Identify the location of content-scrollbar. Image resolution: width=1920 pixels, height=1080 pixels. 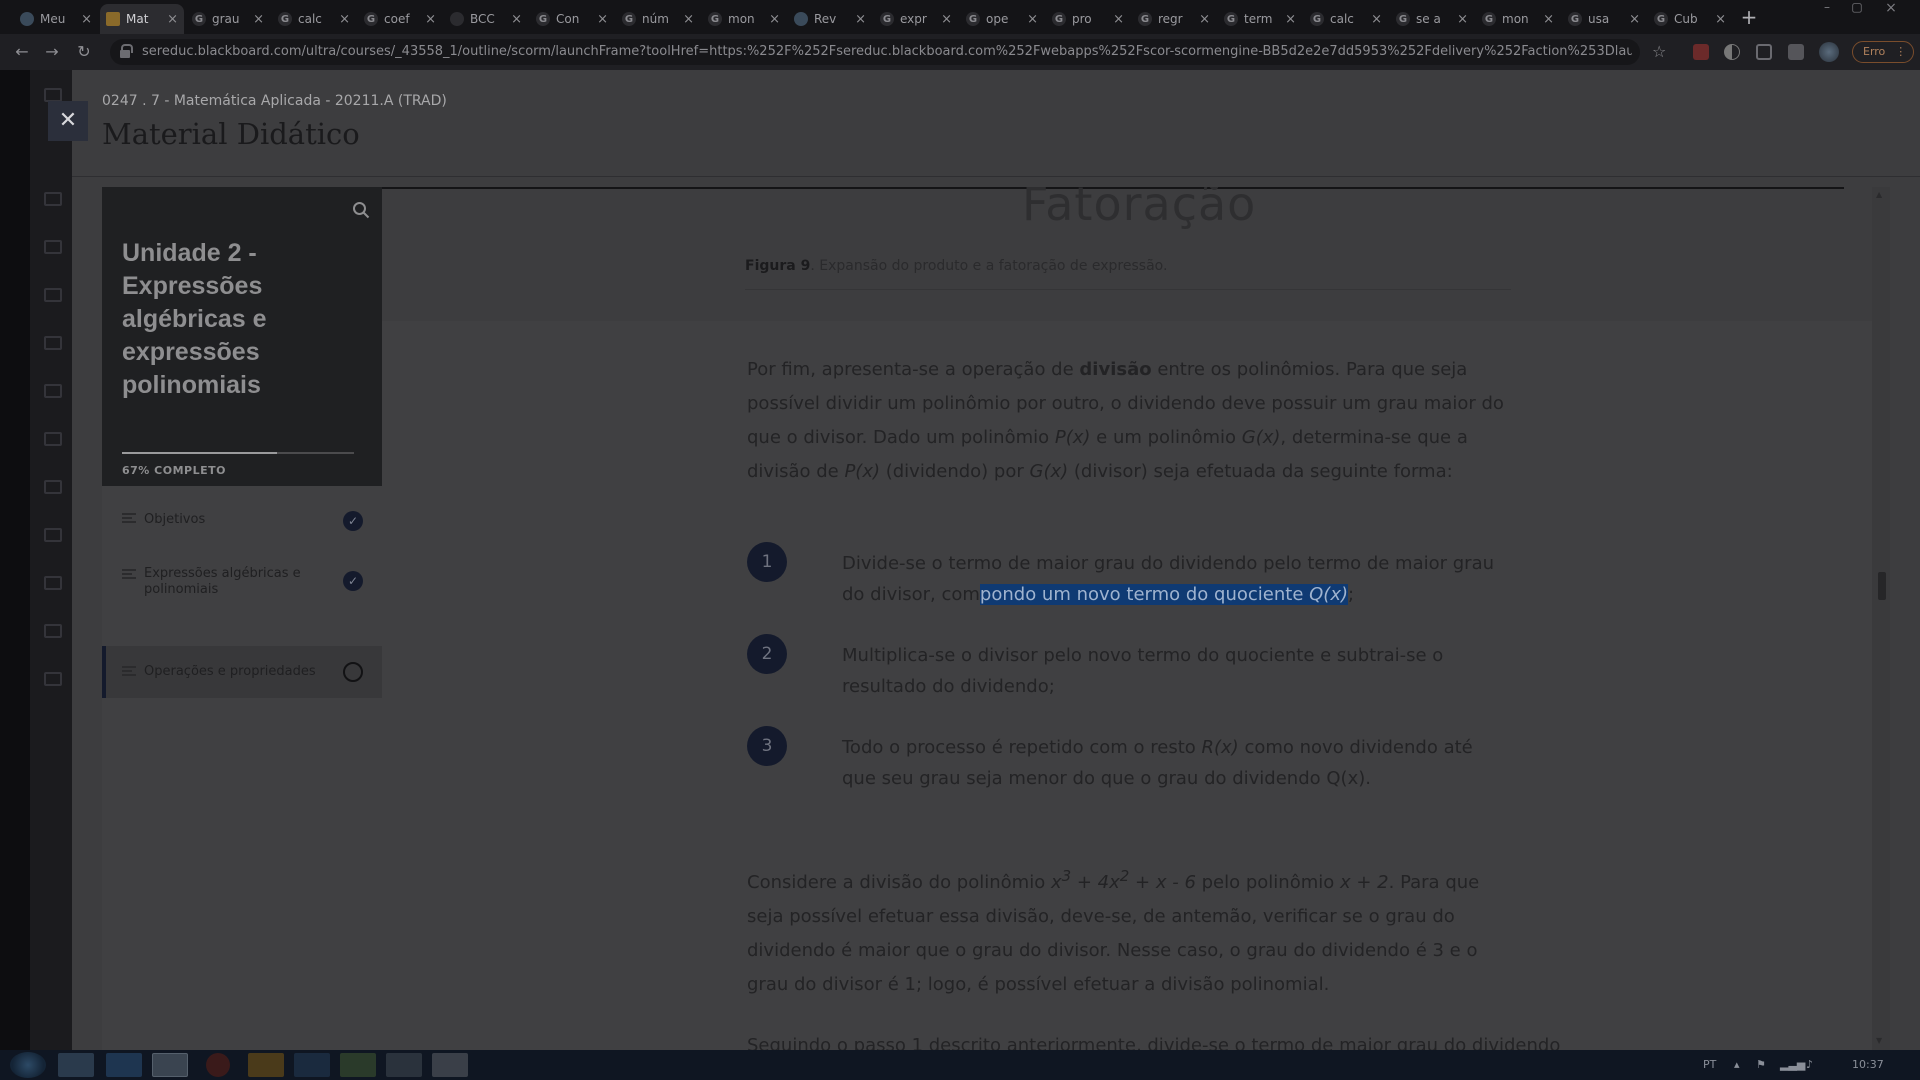
(1881, 618).